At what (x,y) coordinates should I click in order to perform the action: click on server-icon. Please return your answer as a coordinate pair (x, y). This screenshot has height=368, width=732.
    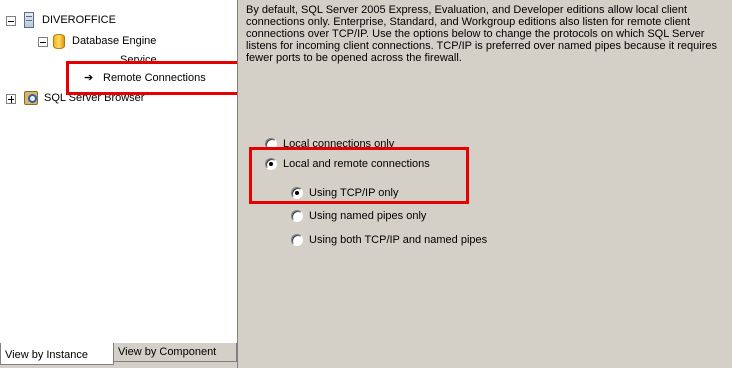
    Looking at the image, I should click on (29, 20).